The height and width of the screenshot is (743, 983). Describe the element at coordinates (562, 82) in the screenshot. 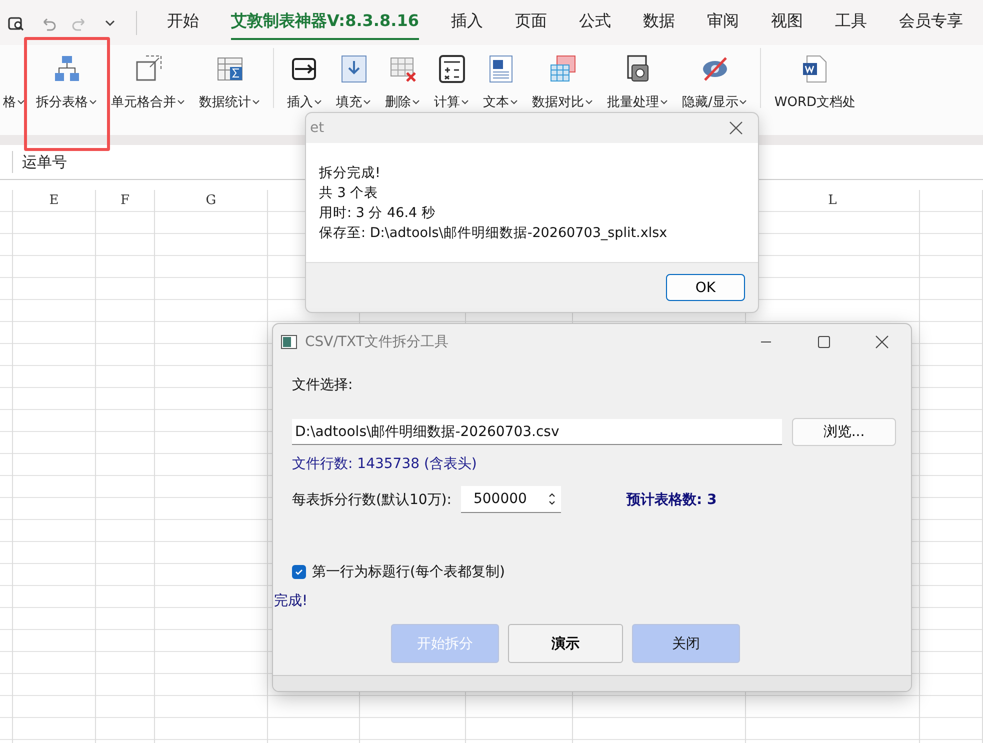

I see `ribbon-button: 数据对比` at that location.